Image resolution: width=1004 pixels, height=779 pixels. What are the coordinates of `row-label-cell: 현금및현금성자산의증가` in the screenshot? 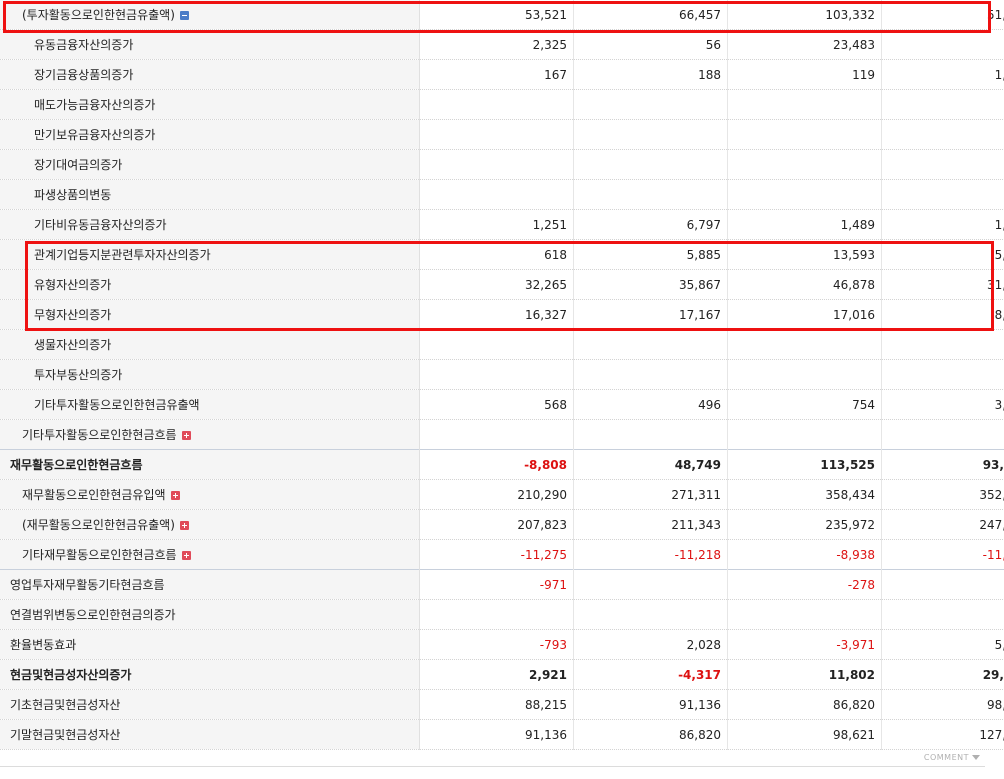 It's located at (210, 674).